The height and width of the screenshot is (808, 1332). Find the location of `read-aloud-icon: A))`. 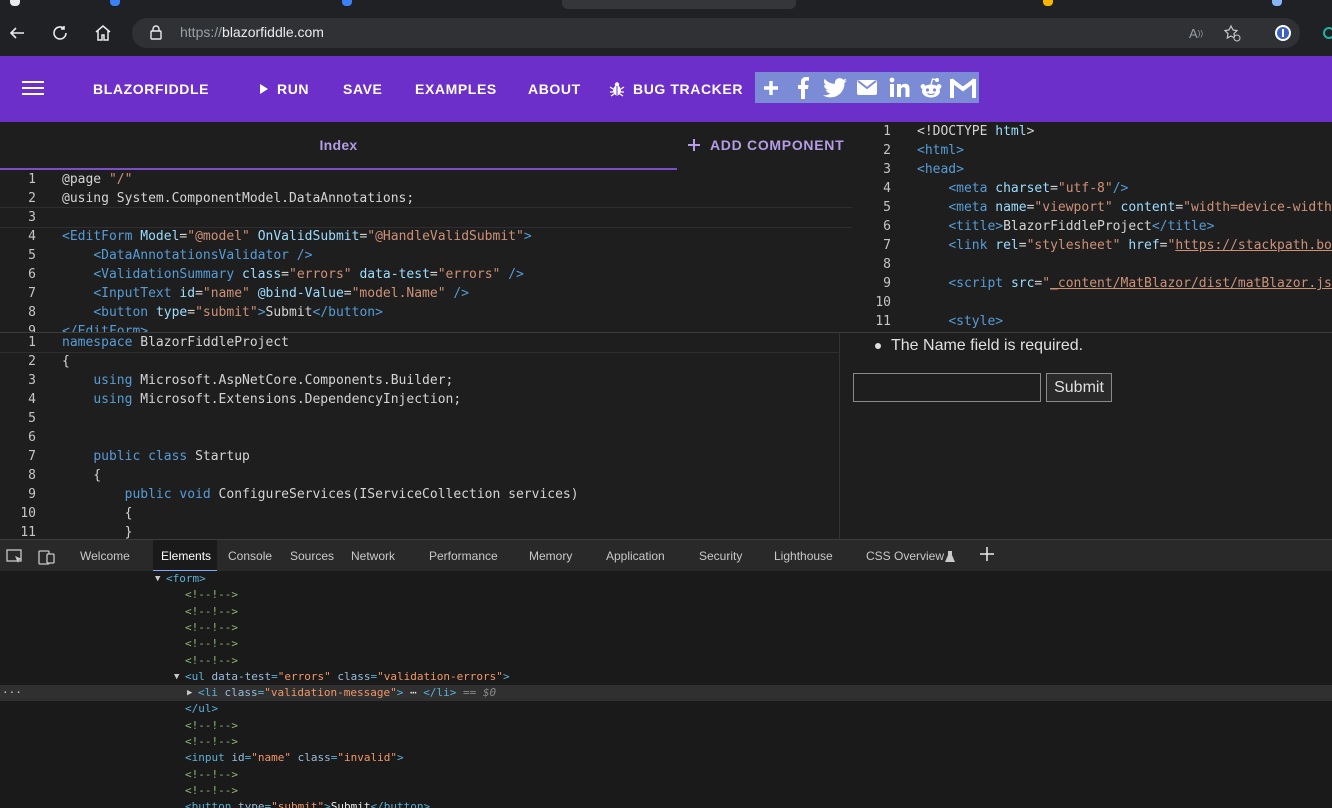

read-aloud-icon: A)) is located at coordinates (1196, 33).